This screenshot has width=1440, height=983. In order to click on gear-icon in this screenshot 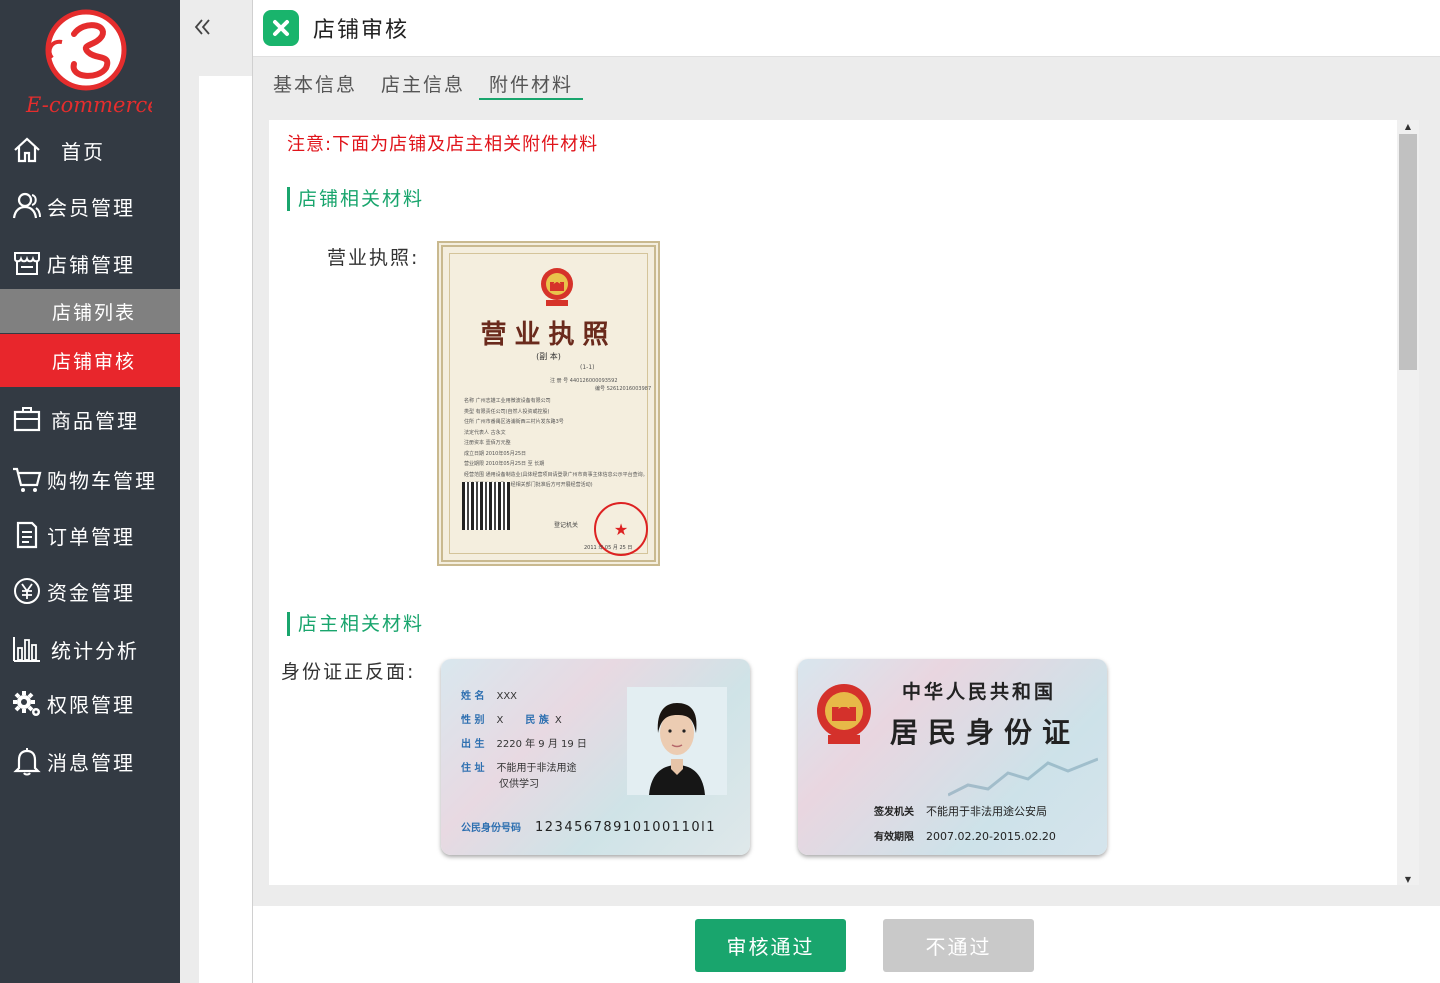, I will do `click(27, 703)`.